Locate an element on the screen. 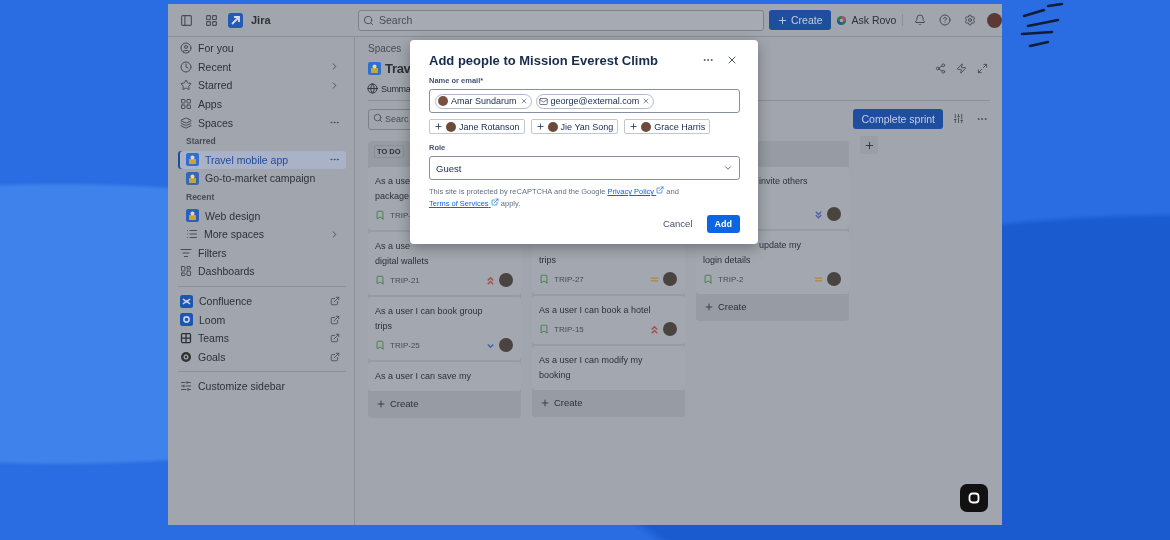 The height and width of the screenshot is (540, 1170). issue-key: TRIP-2 is located at coordinates (731, 279).